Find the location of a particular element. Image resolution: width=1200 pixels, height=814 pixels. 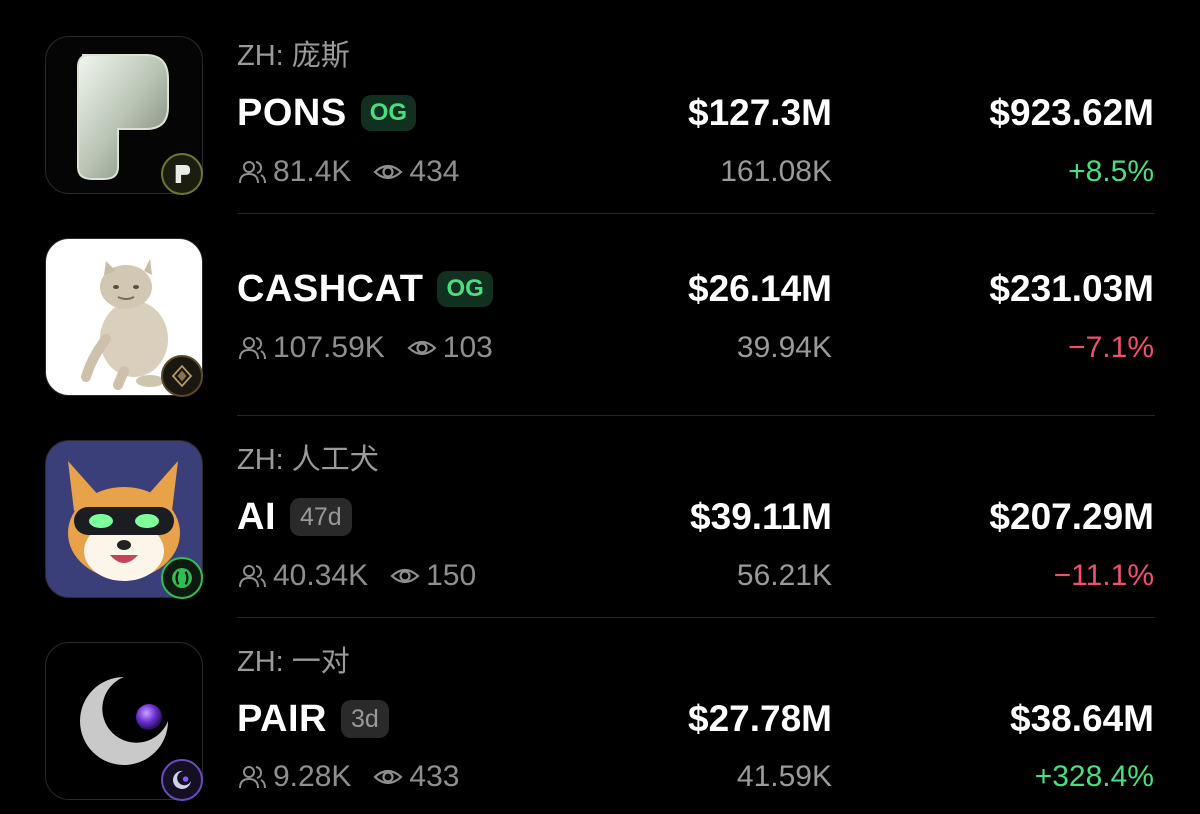

market-cap-value: $26.14M is located at coordinates (760, 288).